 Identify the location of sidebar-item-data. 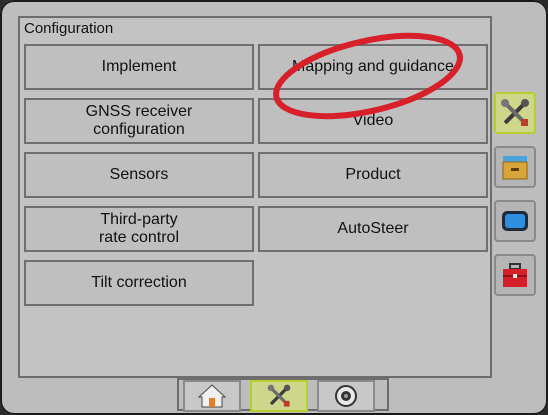
(515, 167).